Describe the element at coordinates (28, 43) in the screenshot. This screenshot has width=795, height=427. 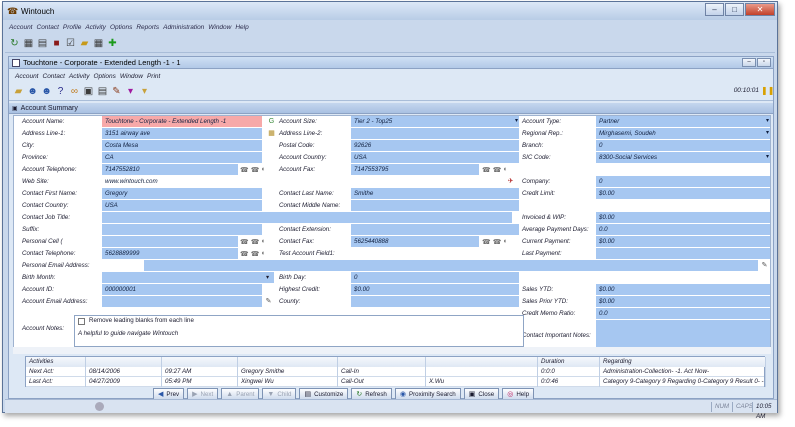
I see `grid-icon: ▦` at that location.